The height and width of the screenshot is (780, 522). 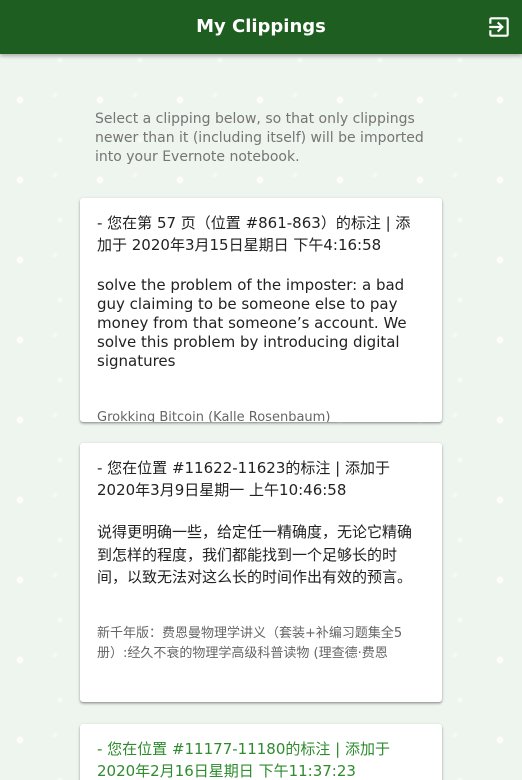 I want to click on logout-button, so click(x=499, y=27).